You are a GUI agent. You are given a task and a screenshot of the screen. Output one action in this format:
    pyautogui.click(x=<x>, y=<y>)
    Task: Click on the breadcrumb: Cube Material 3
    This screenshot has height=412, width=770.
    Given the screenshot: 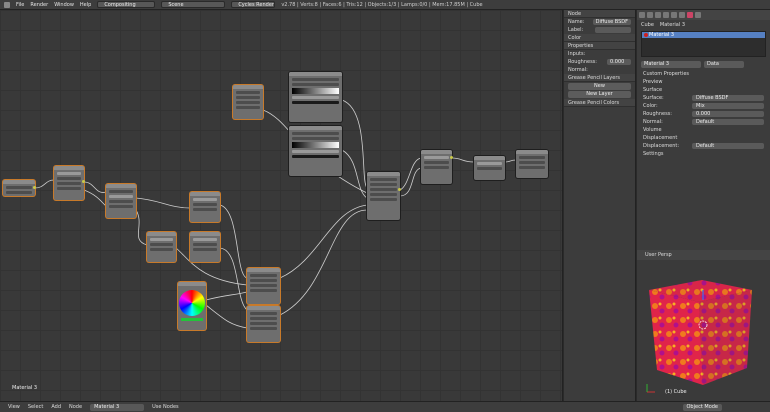 What is the action you would take?
    pyautogui.click(x=703, y=24)
    